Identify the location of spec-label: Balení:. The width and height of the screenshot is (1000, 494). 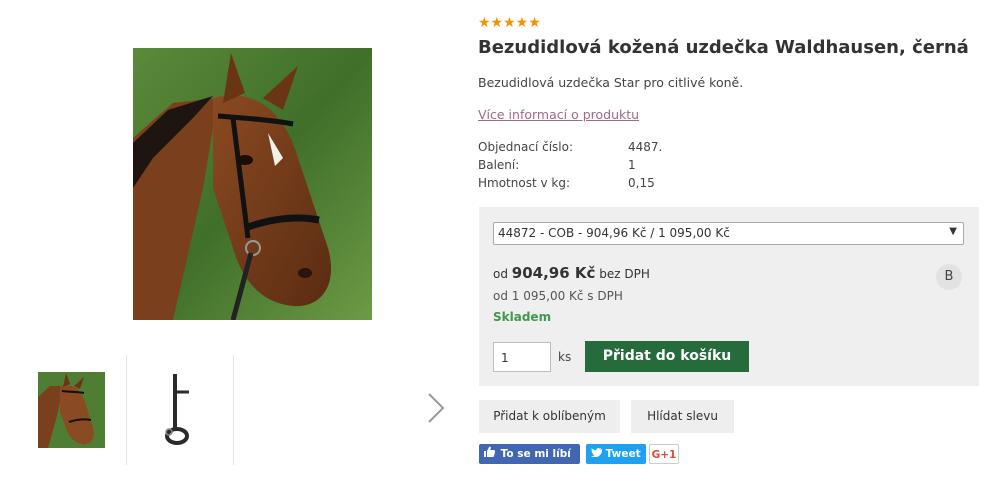
(499, 165).